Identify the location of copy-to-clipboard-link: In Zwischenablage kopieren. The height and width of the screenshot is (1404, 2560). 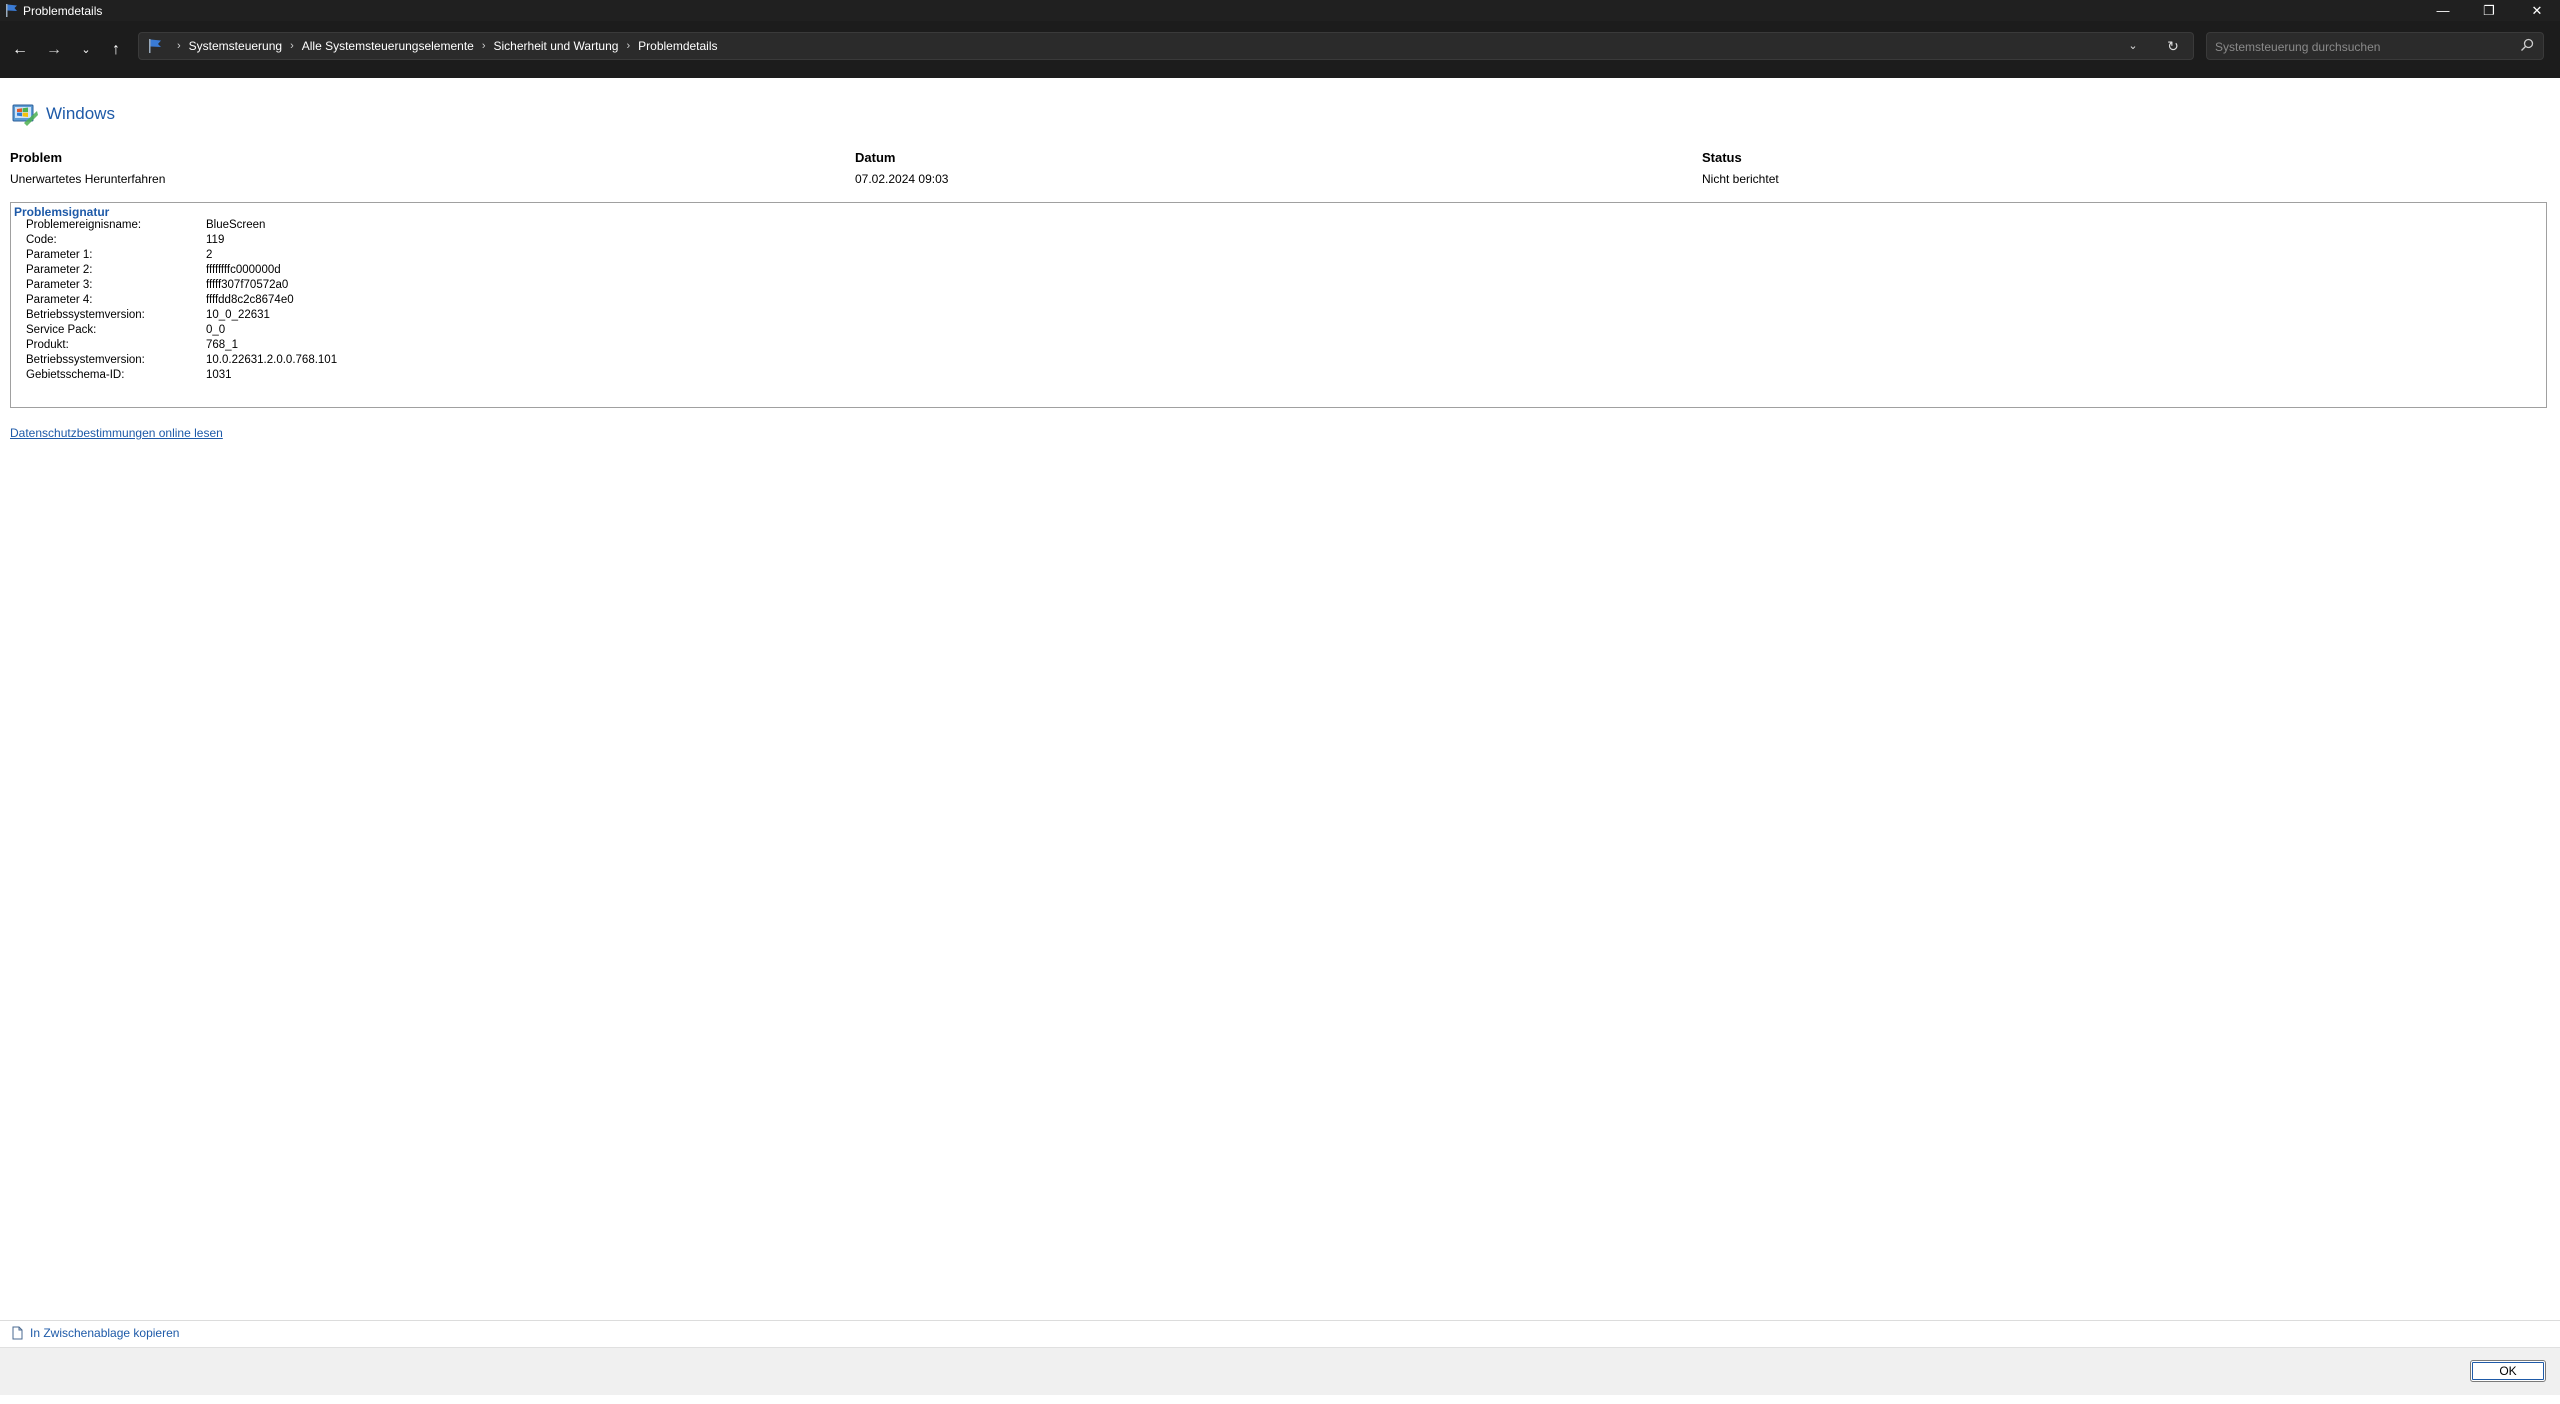
(94, 1333).